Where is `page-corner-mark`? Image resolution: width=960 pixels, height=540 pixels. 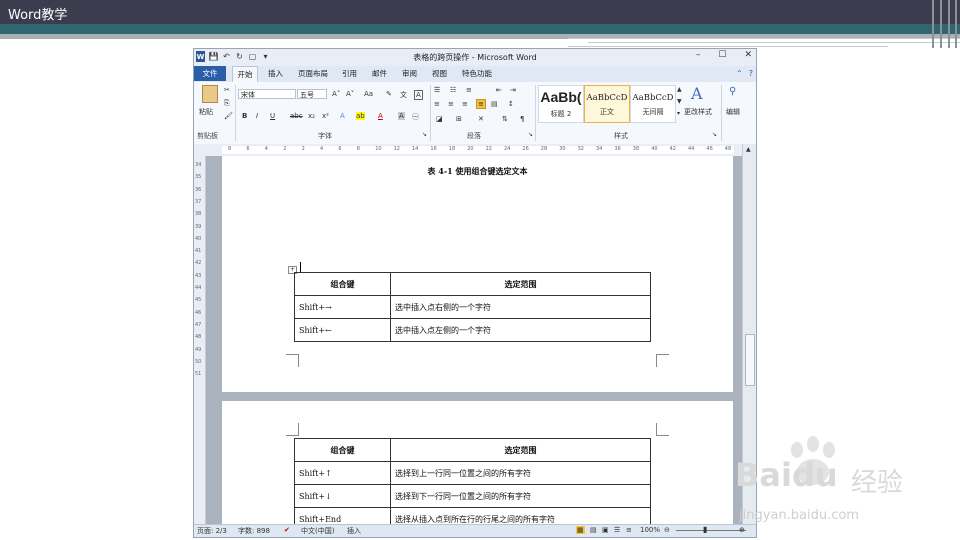
page-corner-mark is located at coordinates (662, 360).